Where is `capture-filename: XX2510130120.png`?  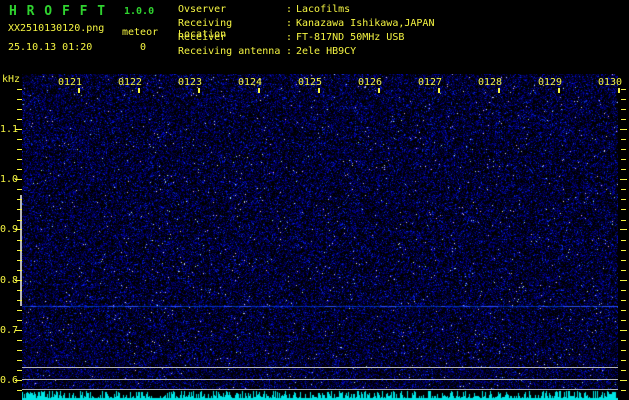
capture-filename: XX2510130120.png is located at coordinates (56, 28).